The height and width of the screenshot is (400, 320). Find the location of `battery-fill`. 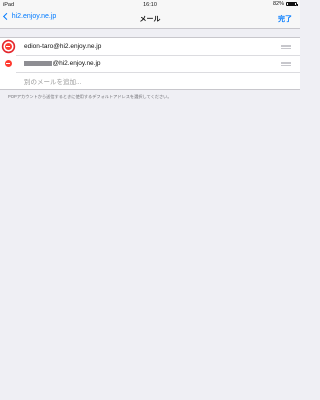

battery-fill is located at coordinates (291, 4).